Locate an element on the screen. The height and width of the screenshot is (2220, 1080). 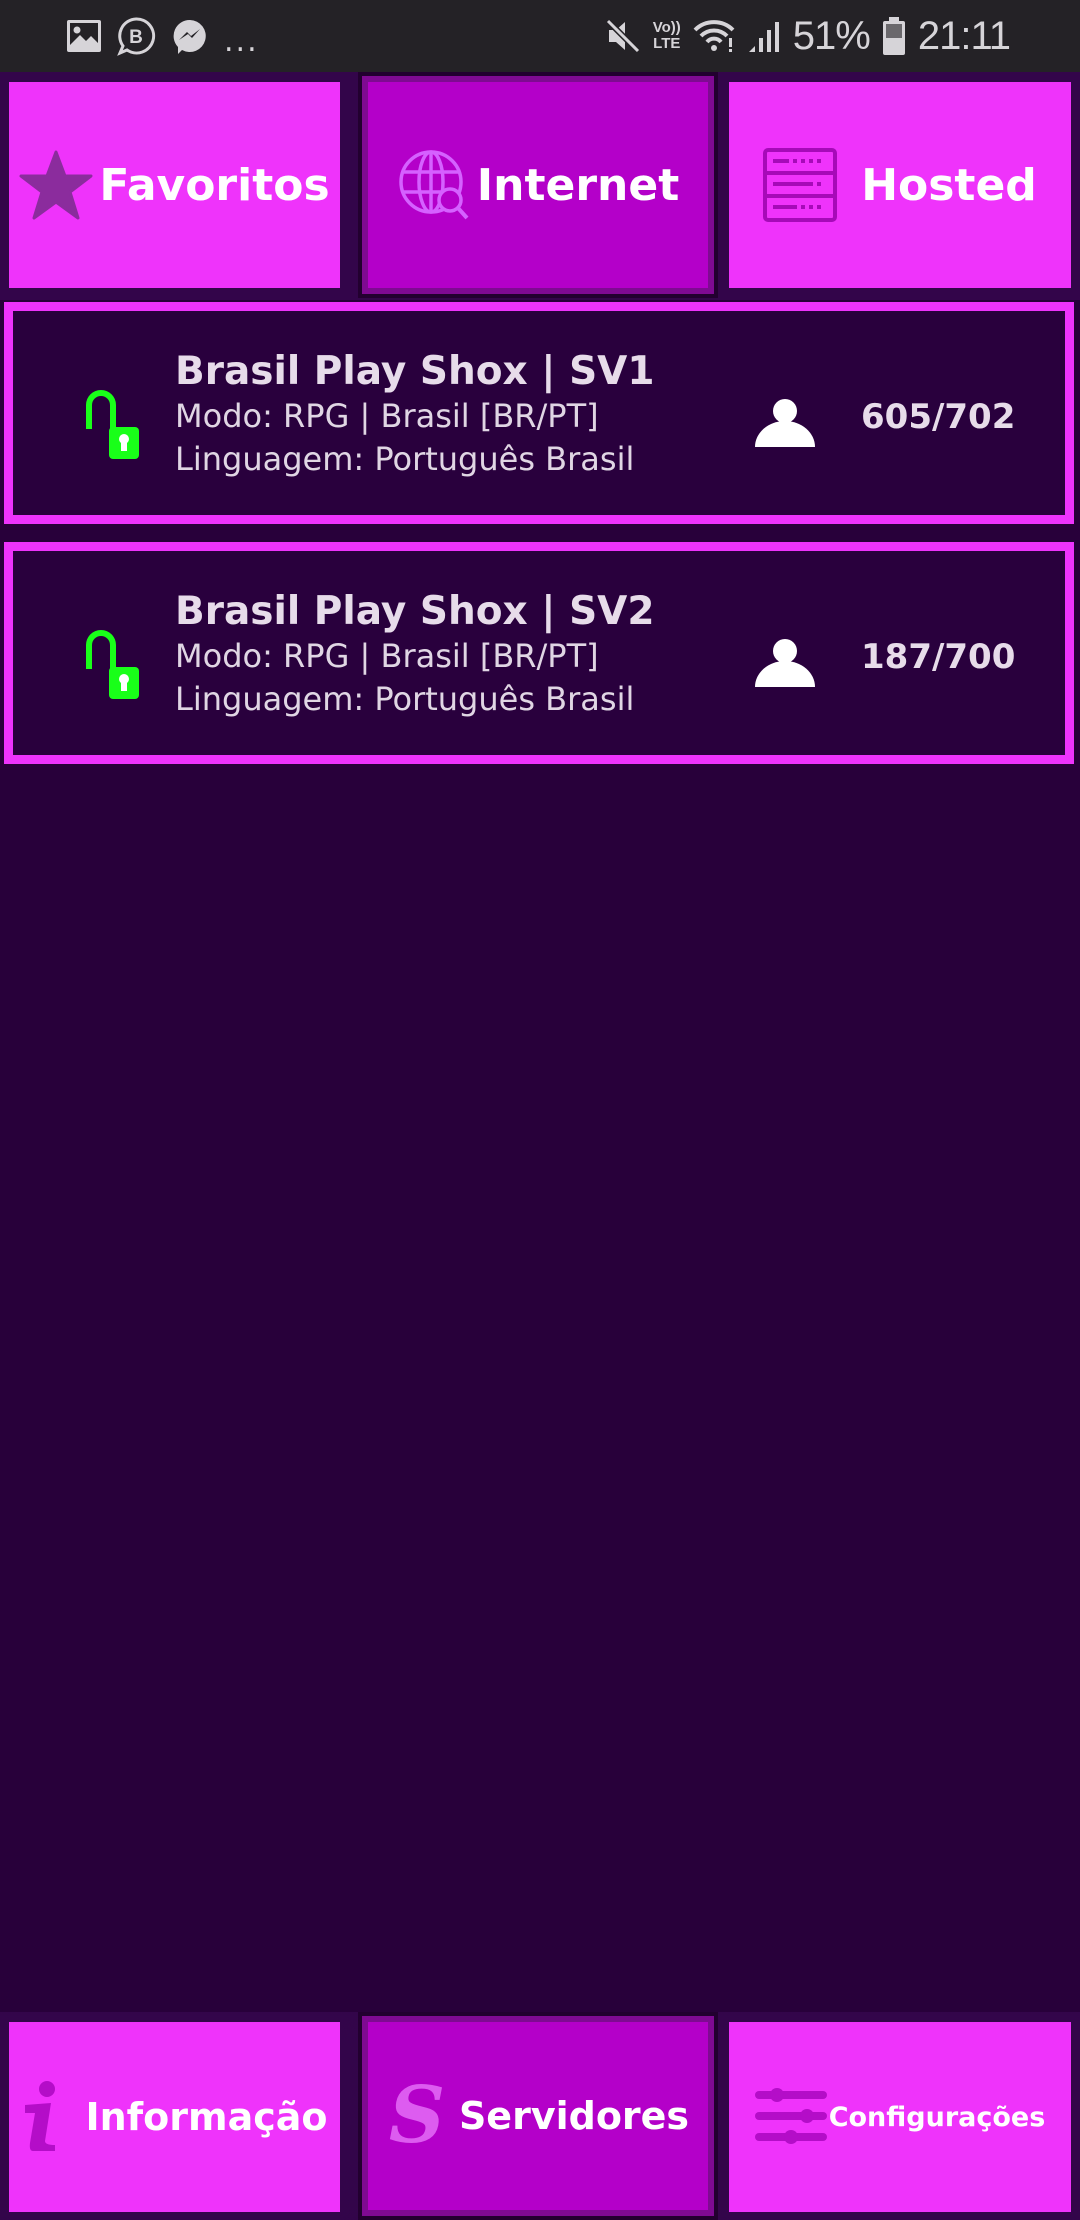
svg-text: B is located at coordinates (136, 37).